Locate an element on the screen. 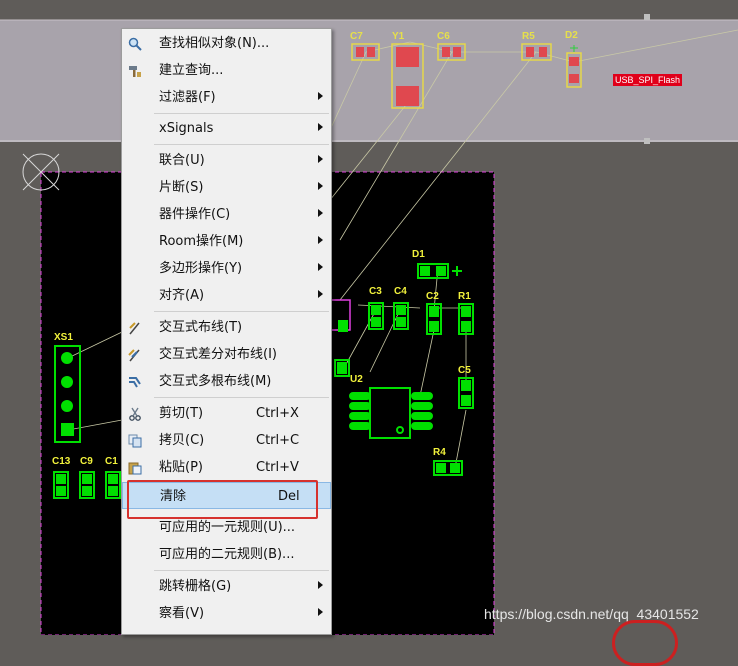  route-icon is located at coordinates (135, 328).